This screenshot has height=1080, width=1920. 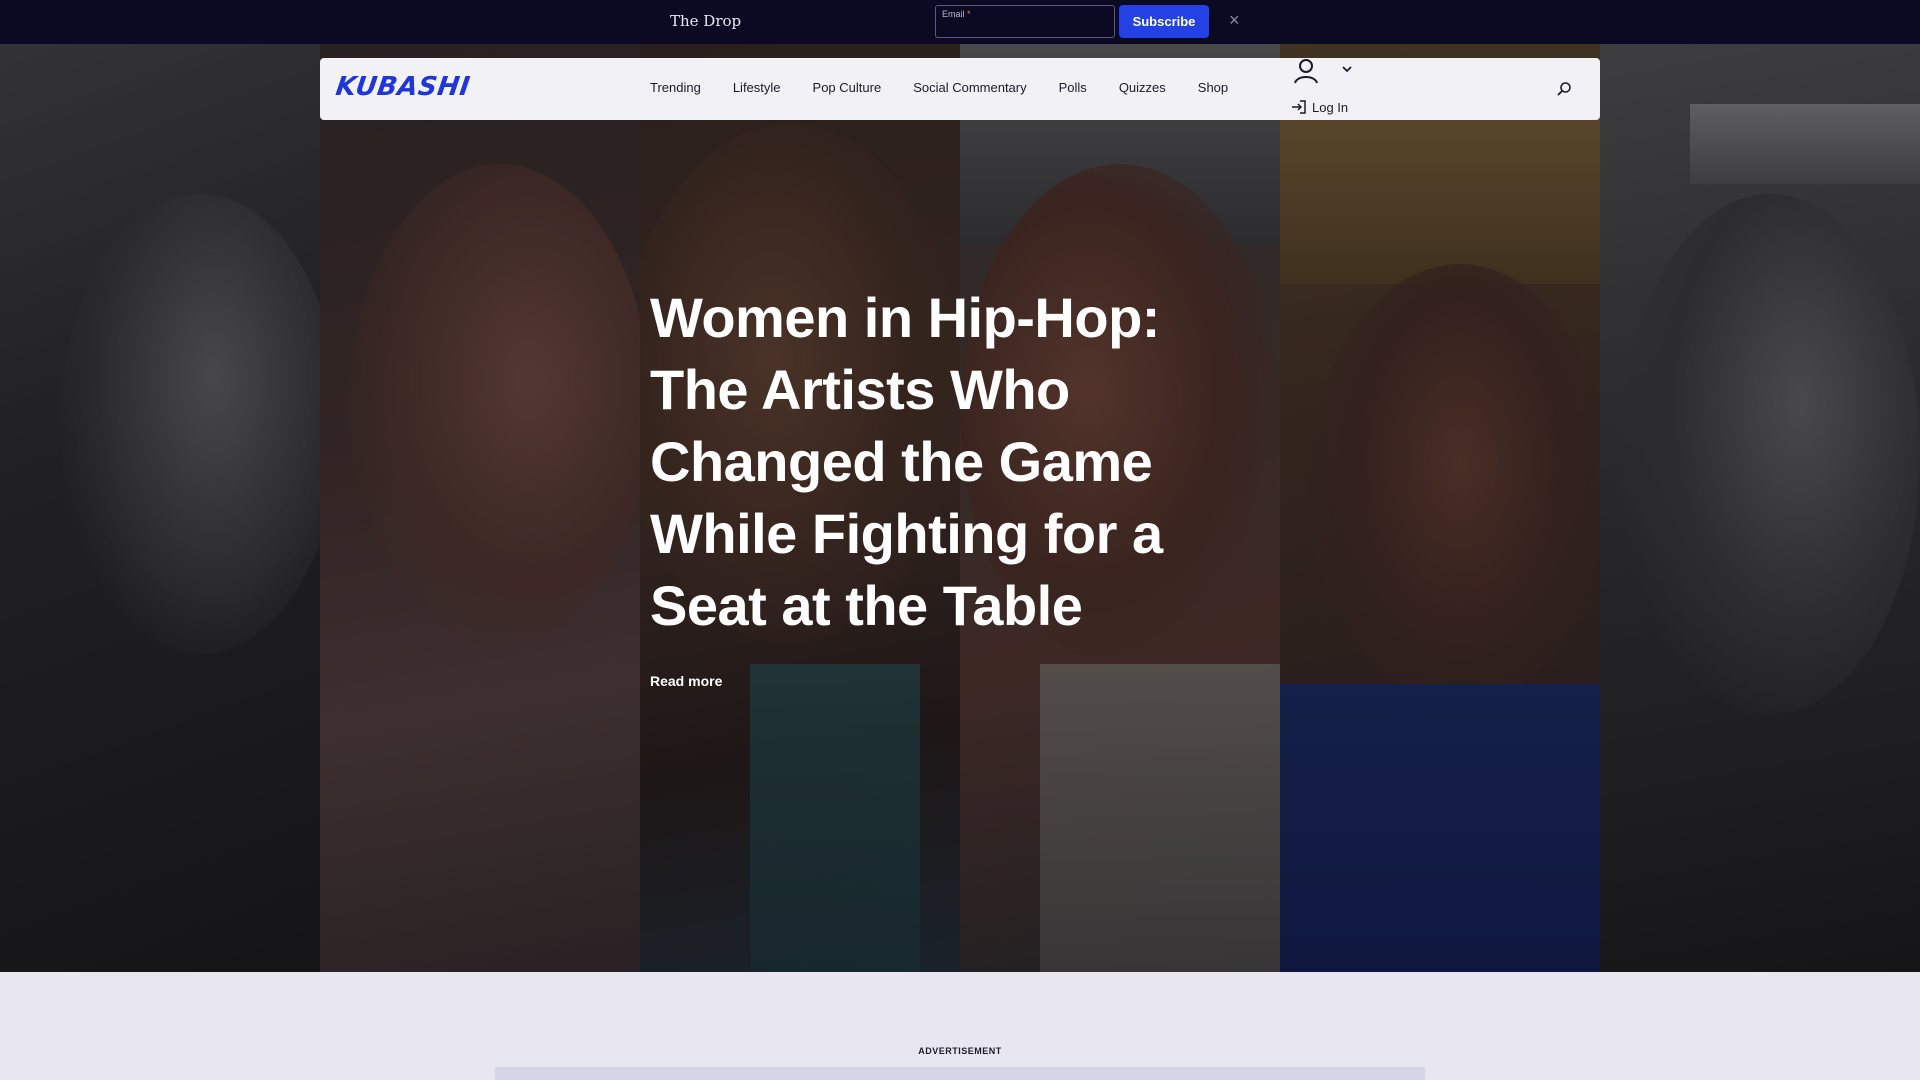 I want to click on nav-item-pop-culture: Pop Culture, so click(x=847, y=87).